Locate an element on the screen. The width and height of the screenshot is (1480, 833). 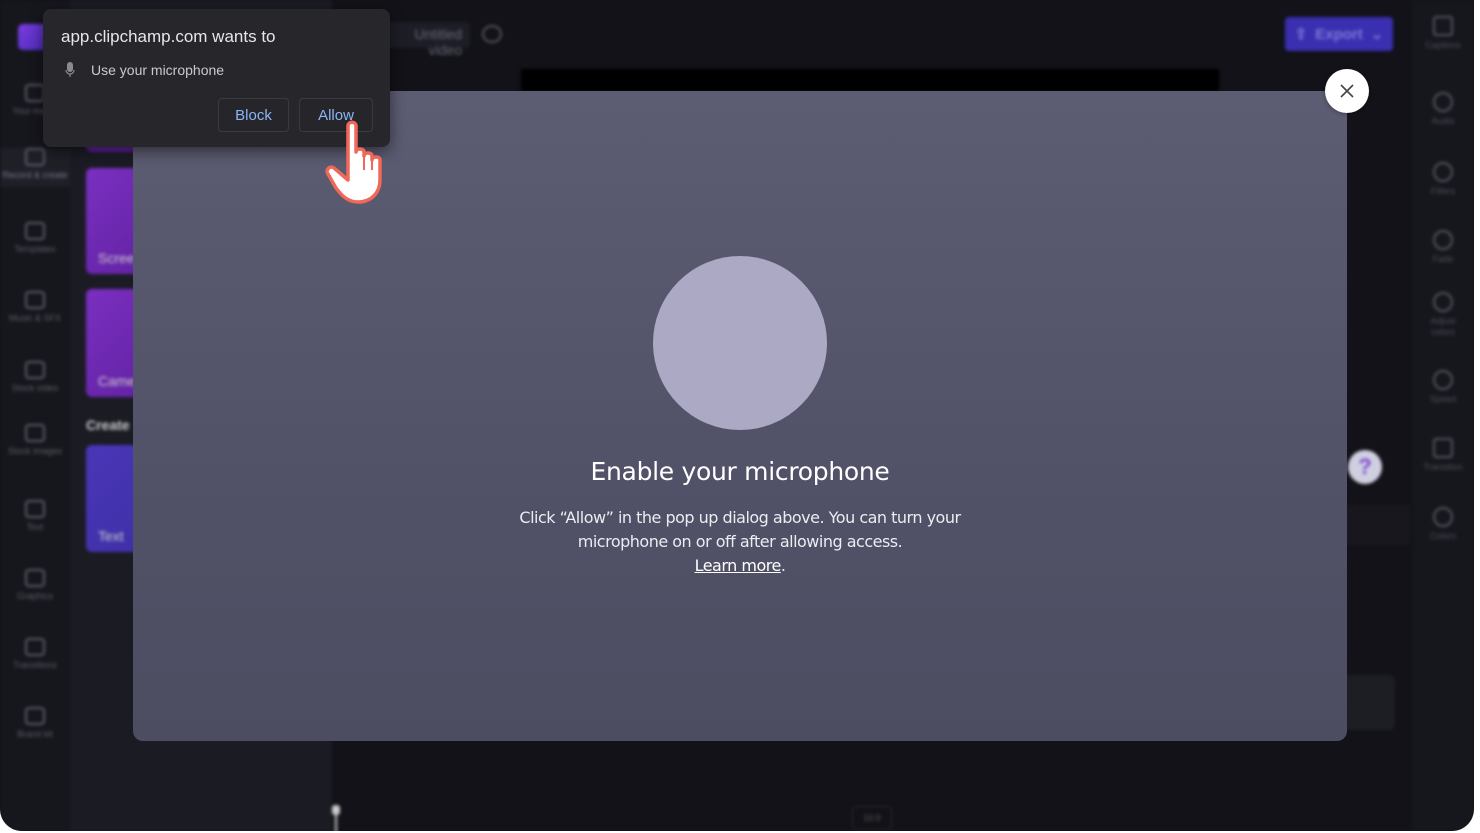
nav-graphics: Graphics is located at coordinates (35, 585).